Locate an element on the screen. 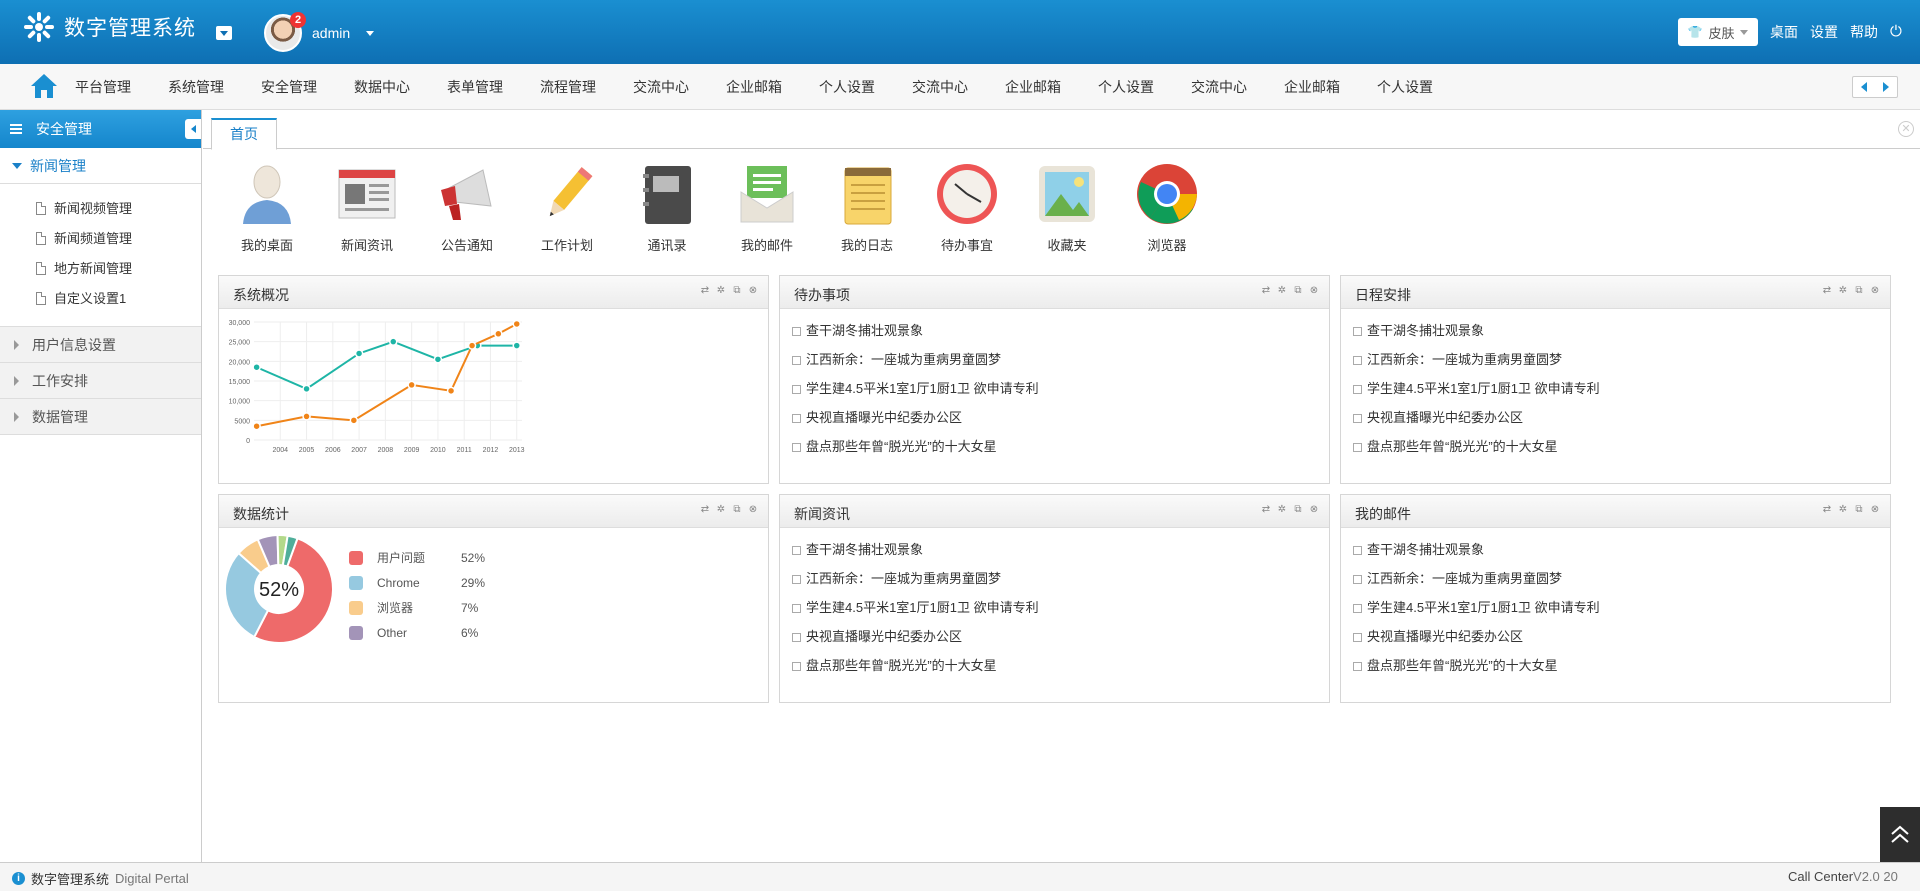  nav-item: 平台管理 is located at coordinates (121, 87).